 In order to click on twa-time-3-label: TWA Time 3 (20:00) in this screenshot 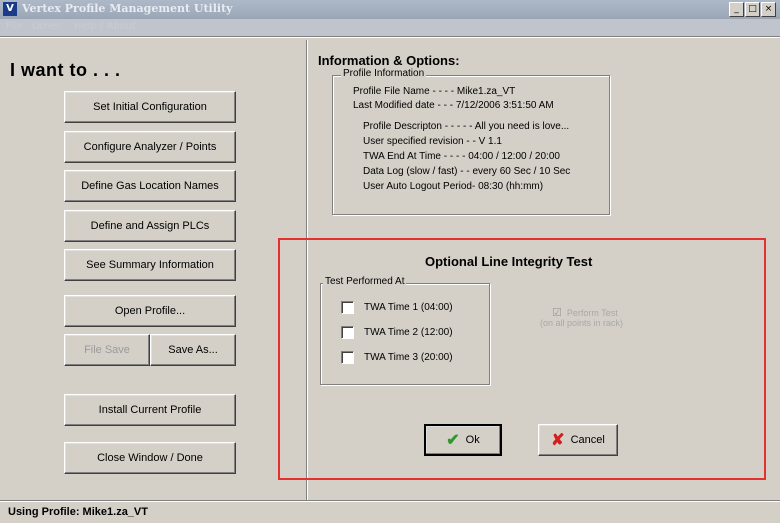, I will do `click(408, 357)`.